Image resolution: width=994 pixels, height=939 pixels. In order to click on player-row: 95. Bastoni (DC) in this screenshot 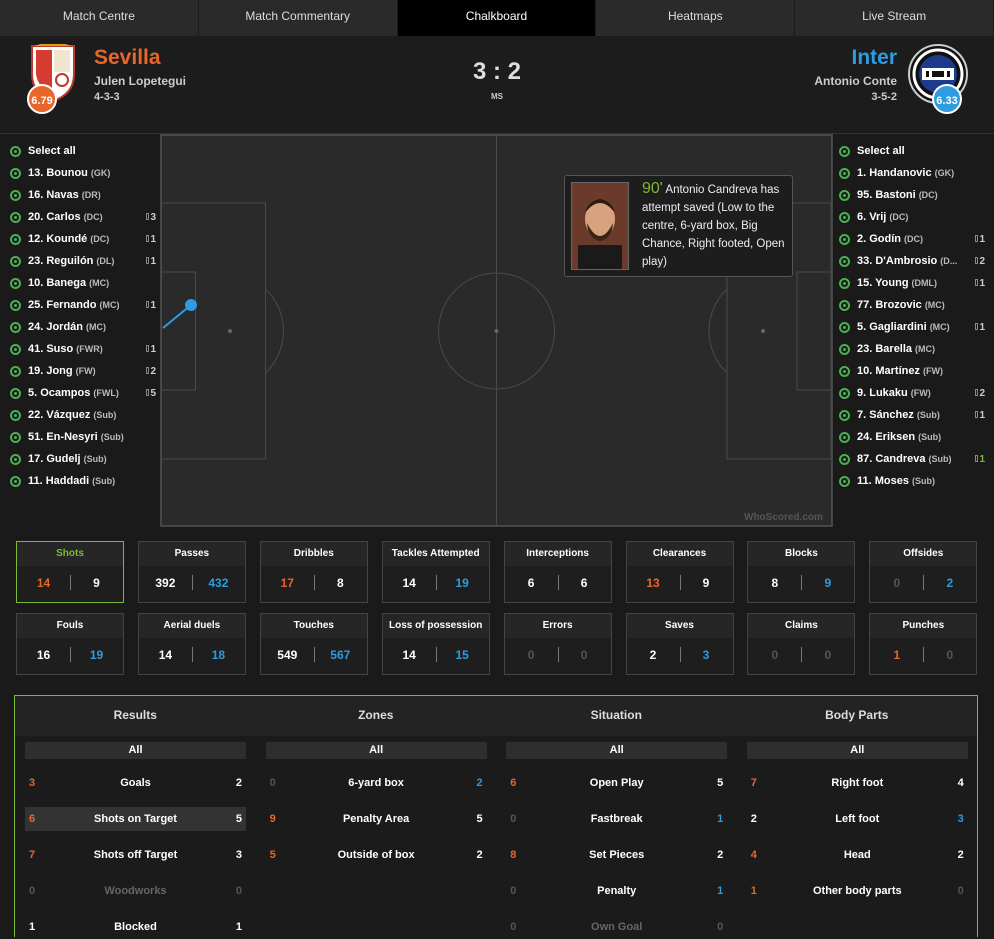, I will do `click(914, 195)`.